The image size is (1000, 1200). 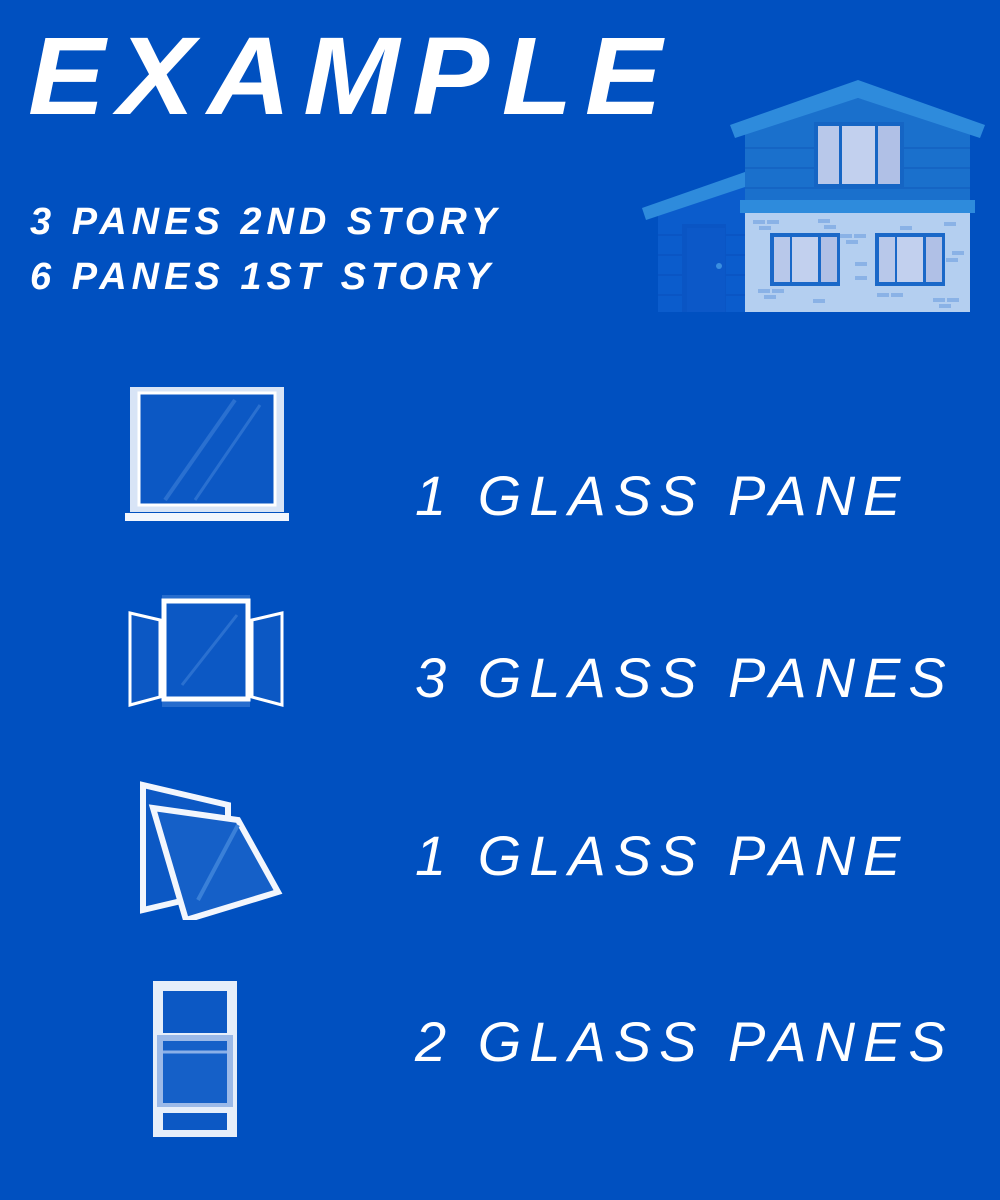 What do you see at coordinates (263, 277) in the screenshot?
I see `example-line-1st-story: 6 PANES 1ST STORY` at bounding box center [263, 277].